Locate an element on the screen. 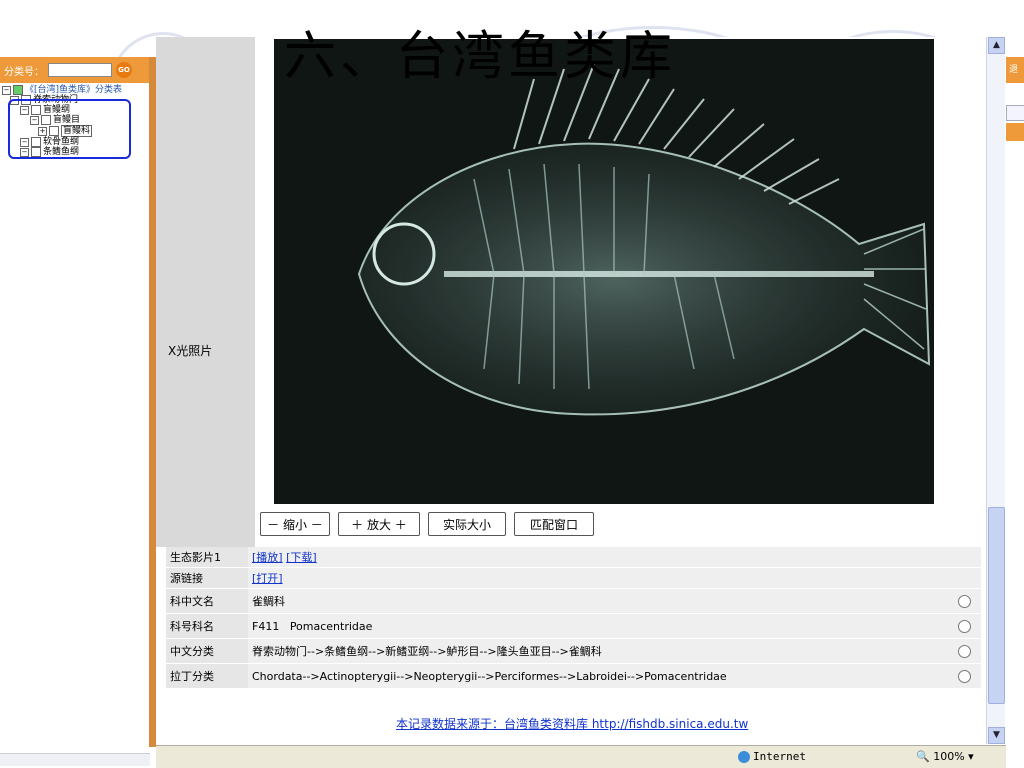  scroll-up-icon: ▲ is located at coordinates (996, 45).